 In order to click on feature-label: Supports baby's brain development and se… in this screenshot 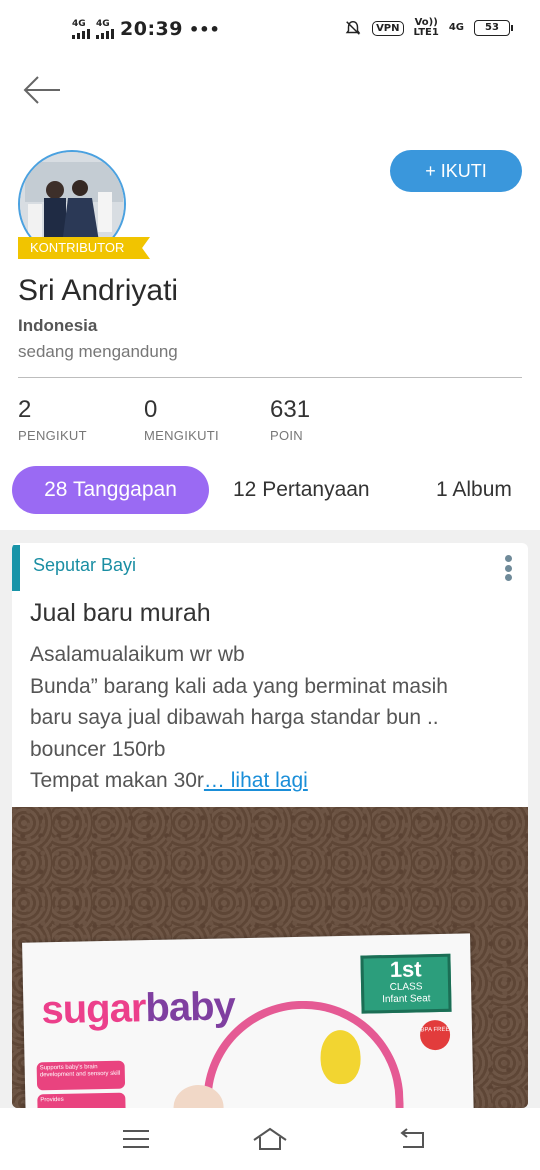, I will do `click(81, 1075)`.